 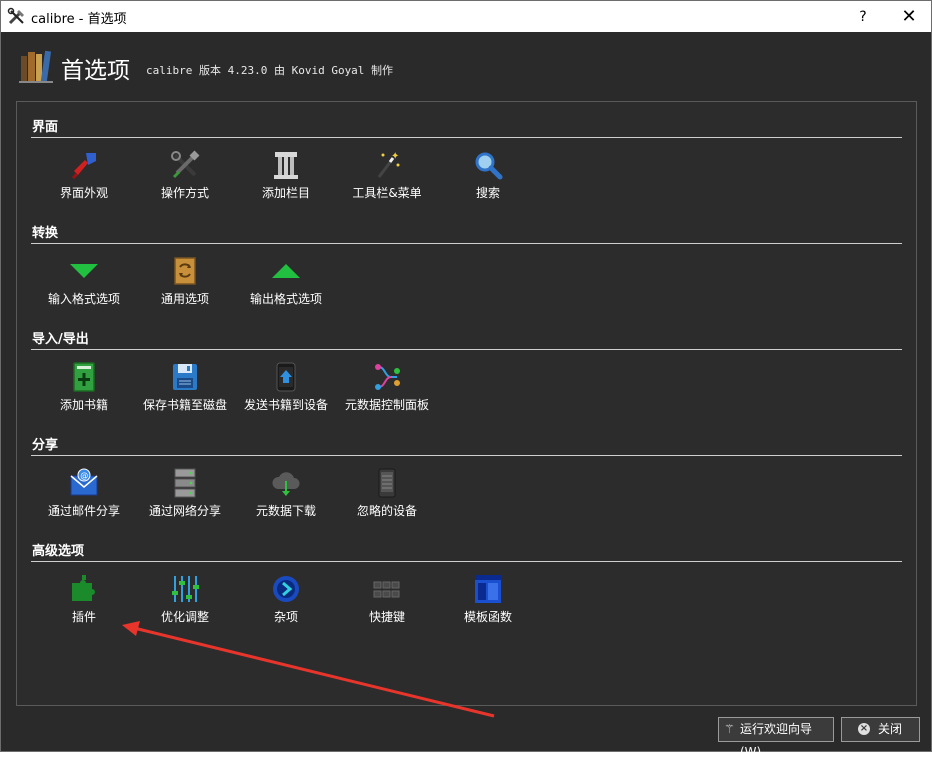 What do you see at coordinates (84, 482) in the screenshot?
I see `mail-icon: @` at bounding box center [84, 482].